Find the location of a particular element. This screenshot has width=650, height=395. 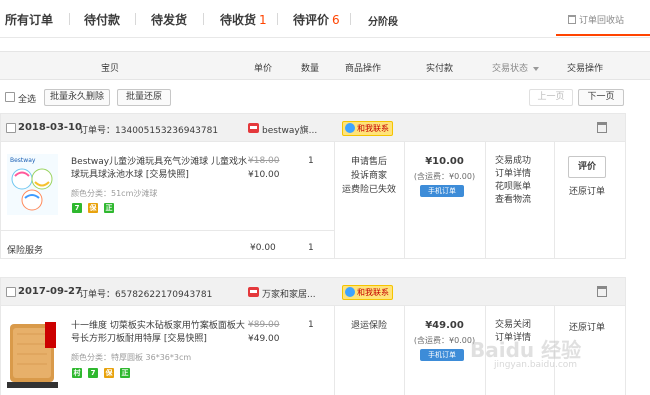

tab-count: 6 is located at coordinates (336, 20).